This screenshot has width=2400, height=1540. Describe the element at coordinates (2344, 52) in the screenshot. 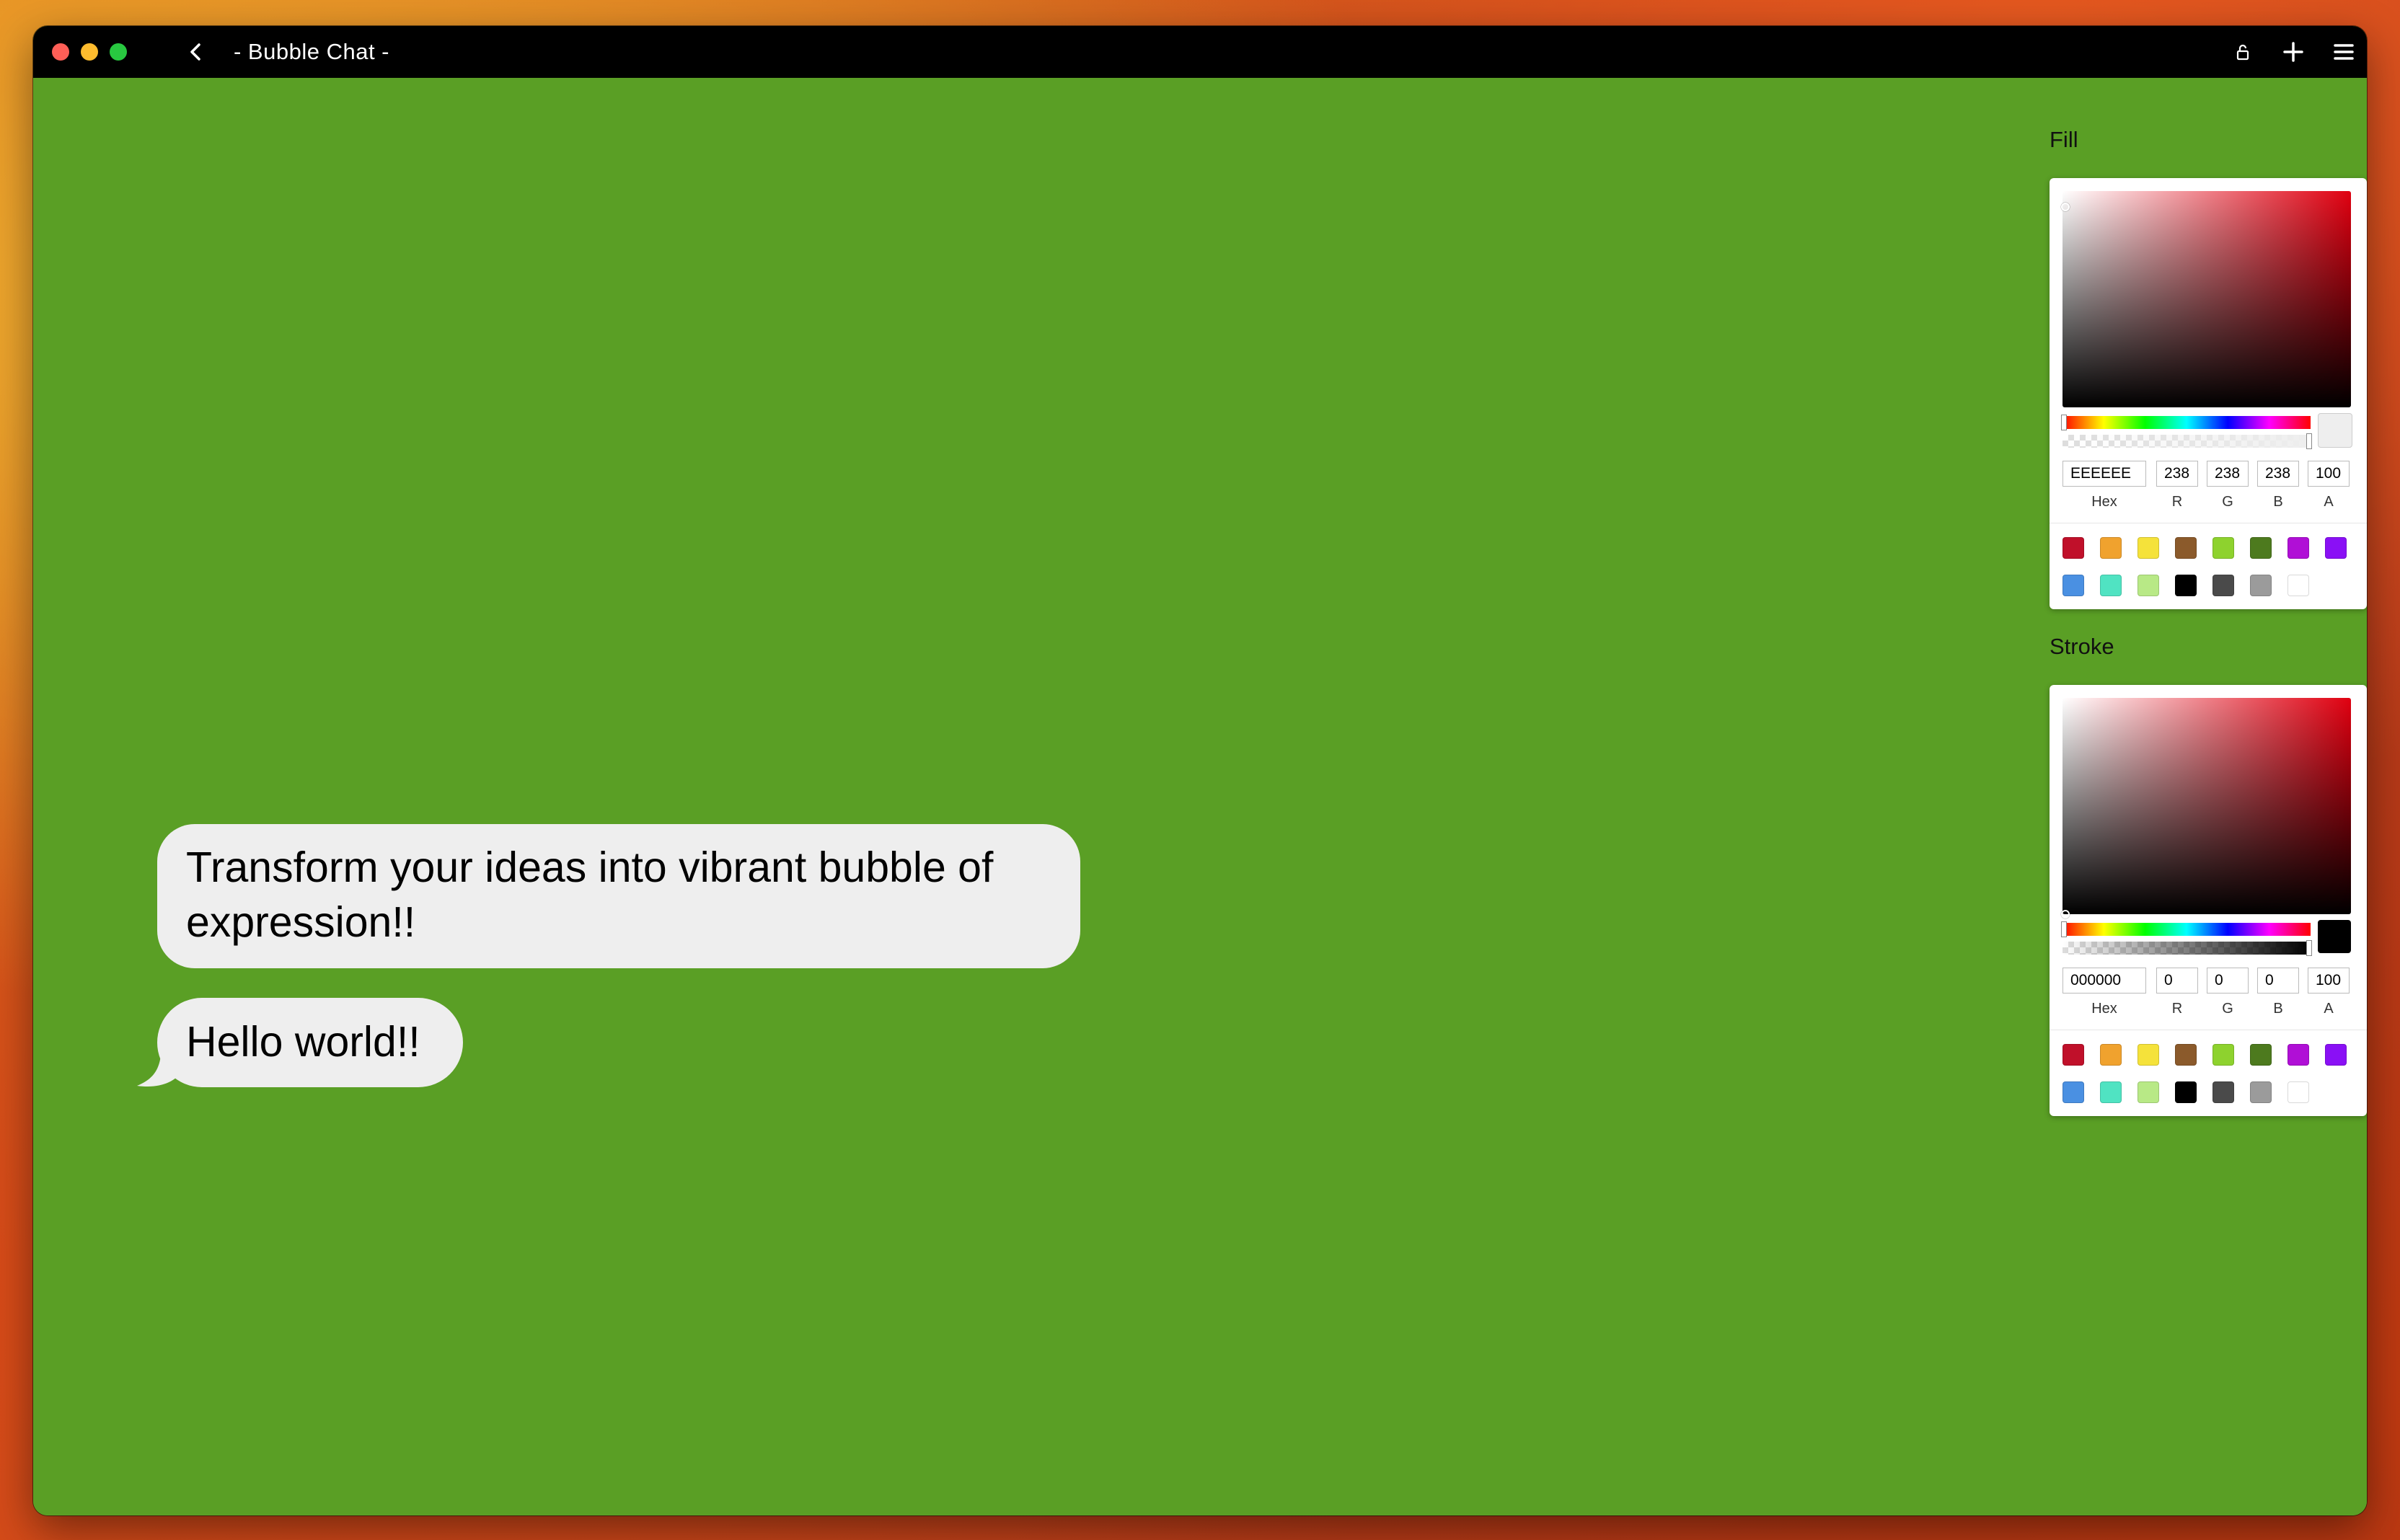

I see `hamburger-menu-icon` at that location.